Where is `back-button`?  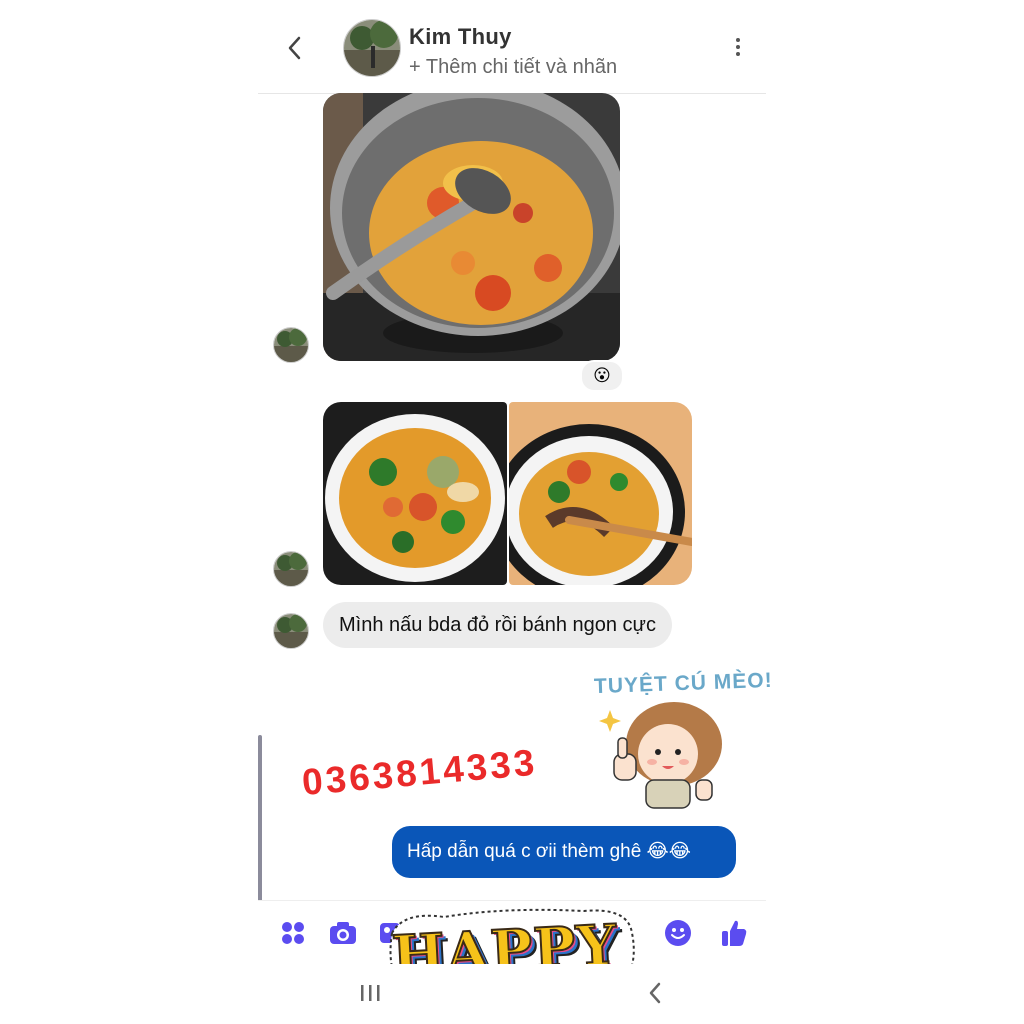 back-button is located at coordinates (295, 48).